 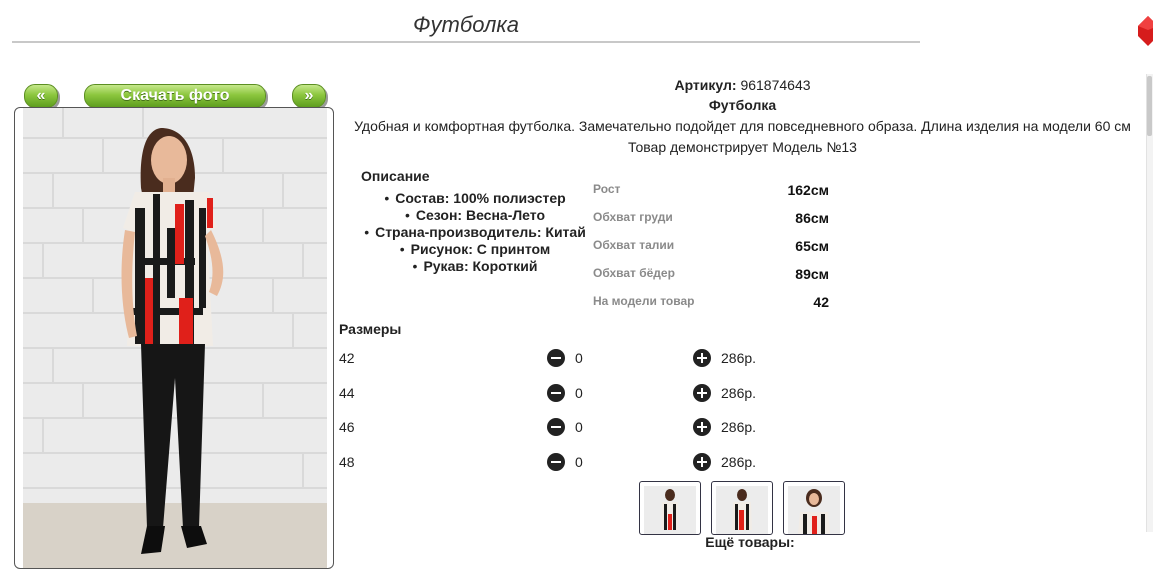 I want to click on size-value: 46, so click(x=347, y=427).